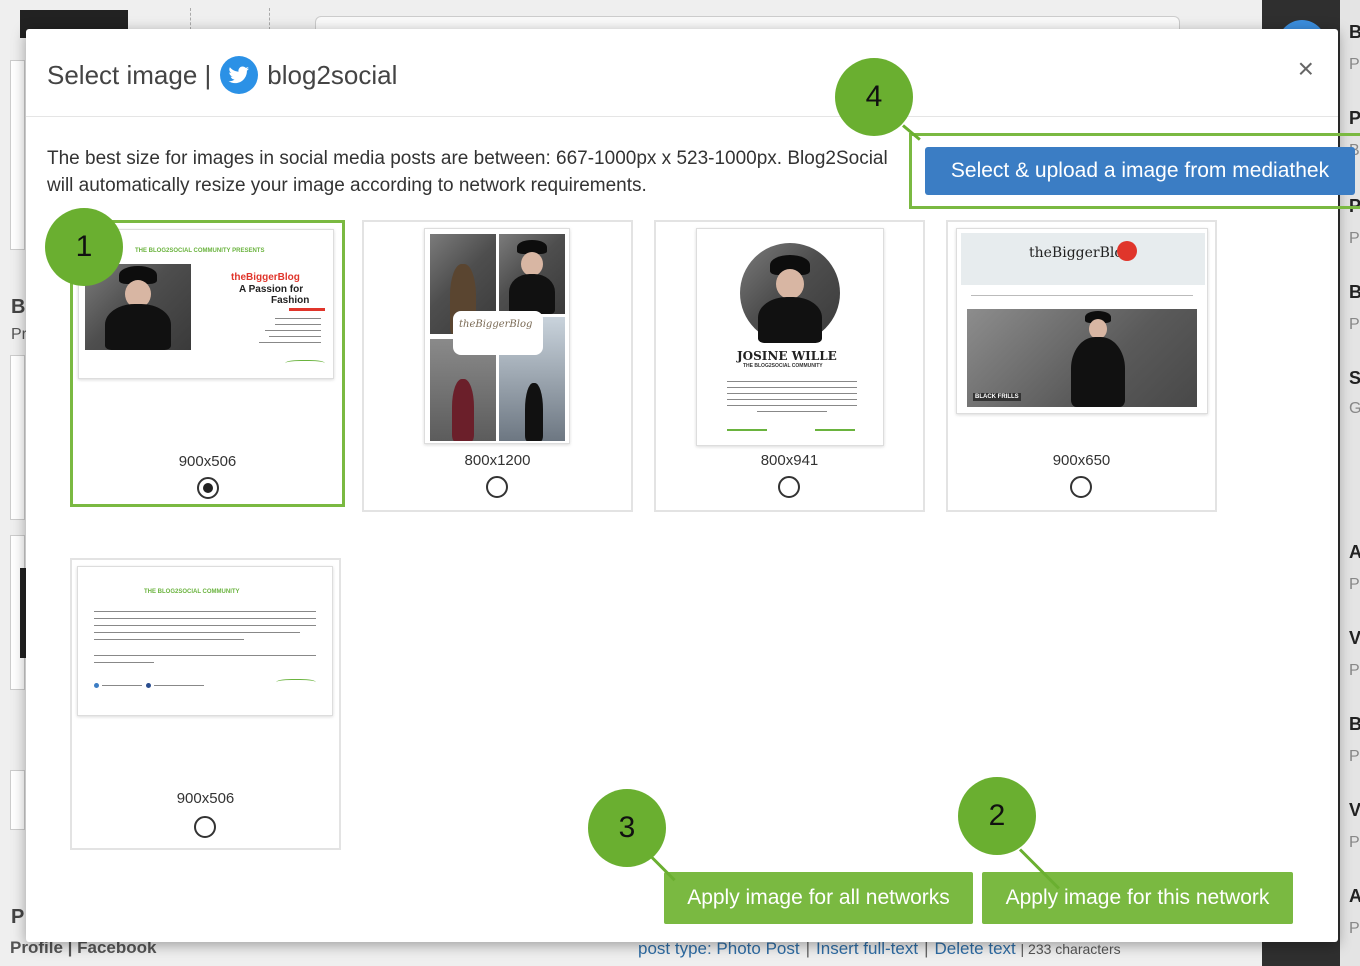  I want to click on thumbnail-name: JOSINE WILLE, so click(787, 356).